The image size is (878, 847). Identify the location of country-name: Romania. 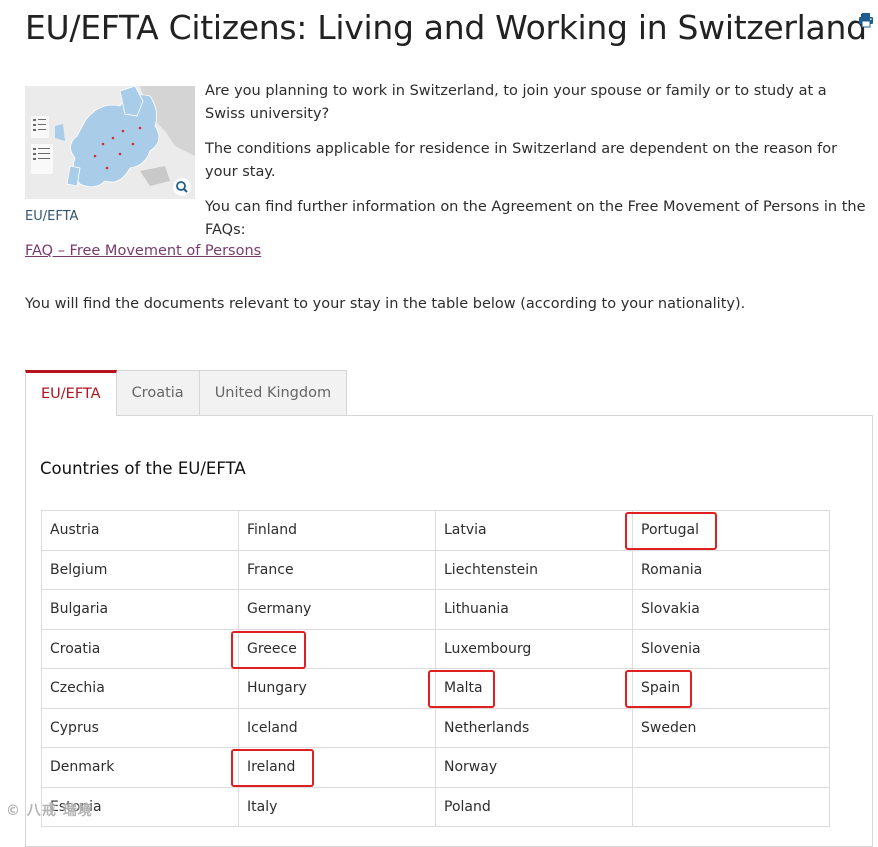
(672, 569).